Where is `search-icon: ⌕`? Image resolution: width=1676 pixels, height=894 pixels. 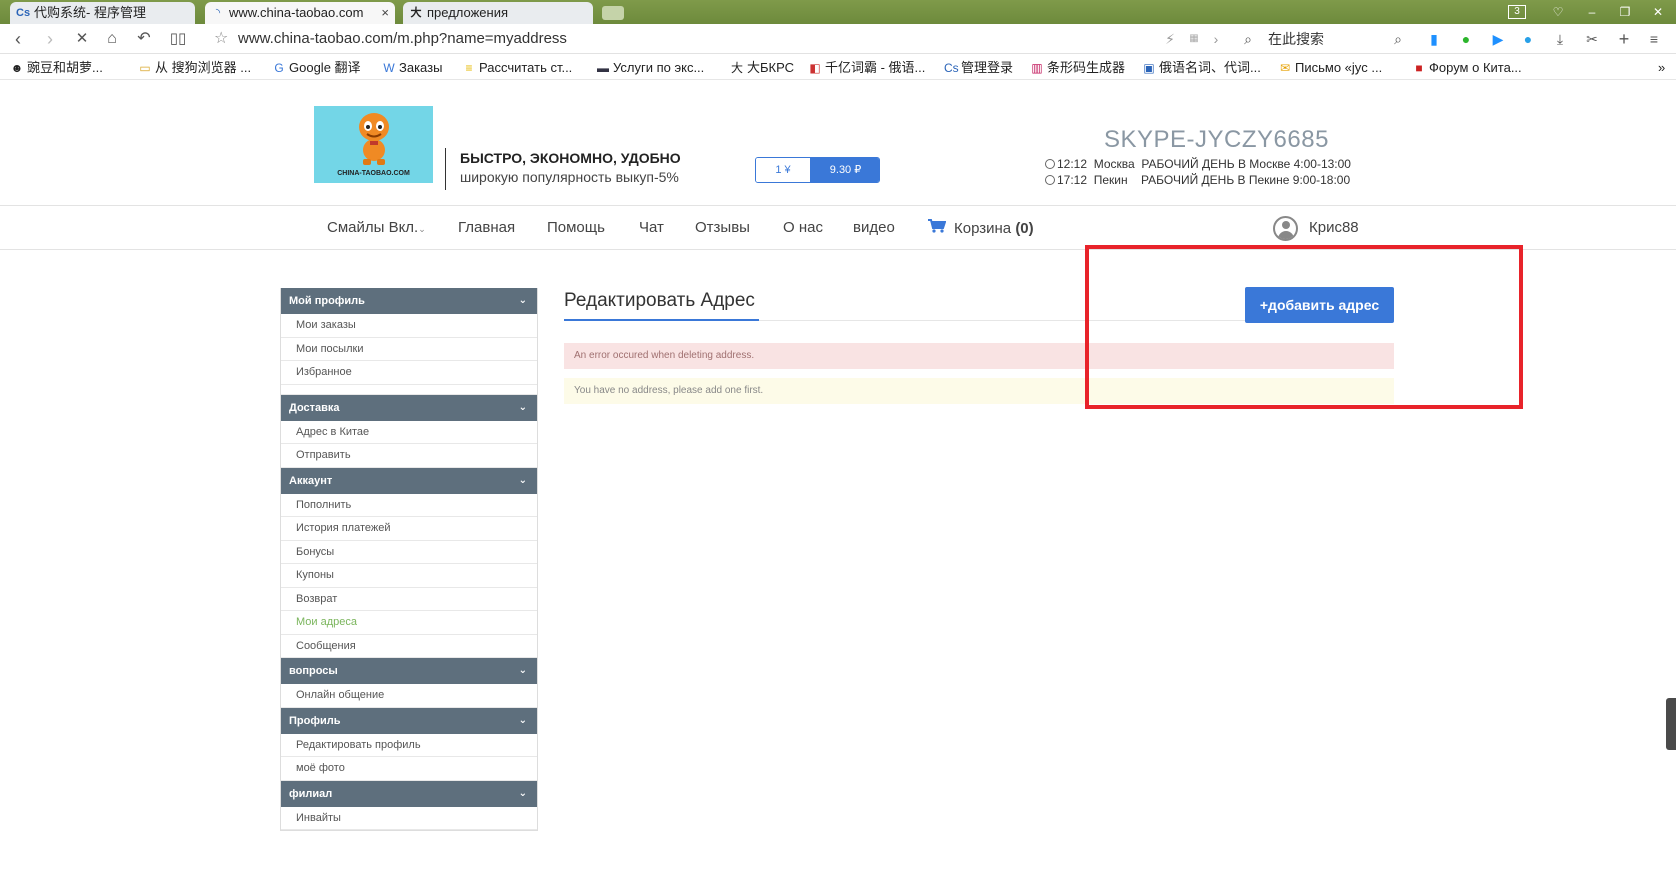 search-icon: ⌕ is located at coordinates (1398, 39).